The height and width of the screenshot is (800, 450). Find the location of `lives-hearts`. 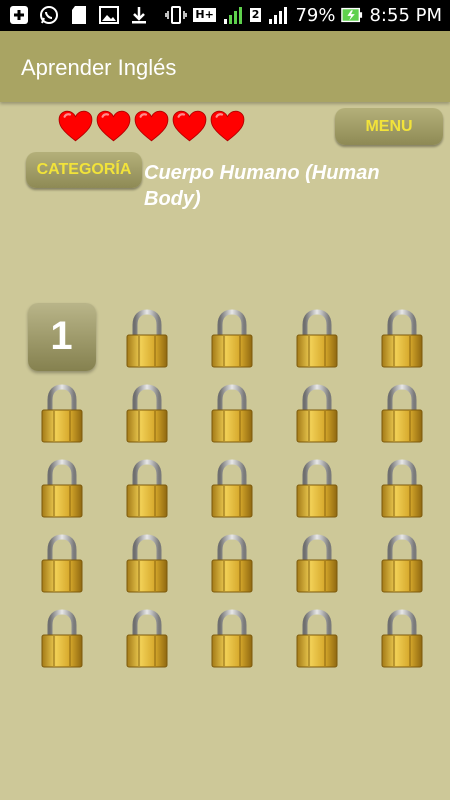

lives-hearts is located at coordinates (151, 126).